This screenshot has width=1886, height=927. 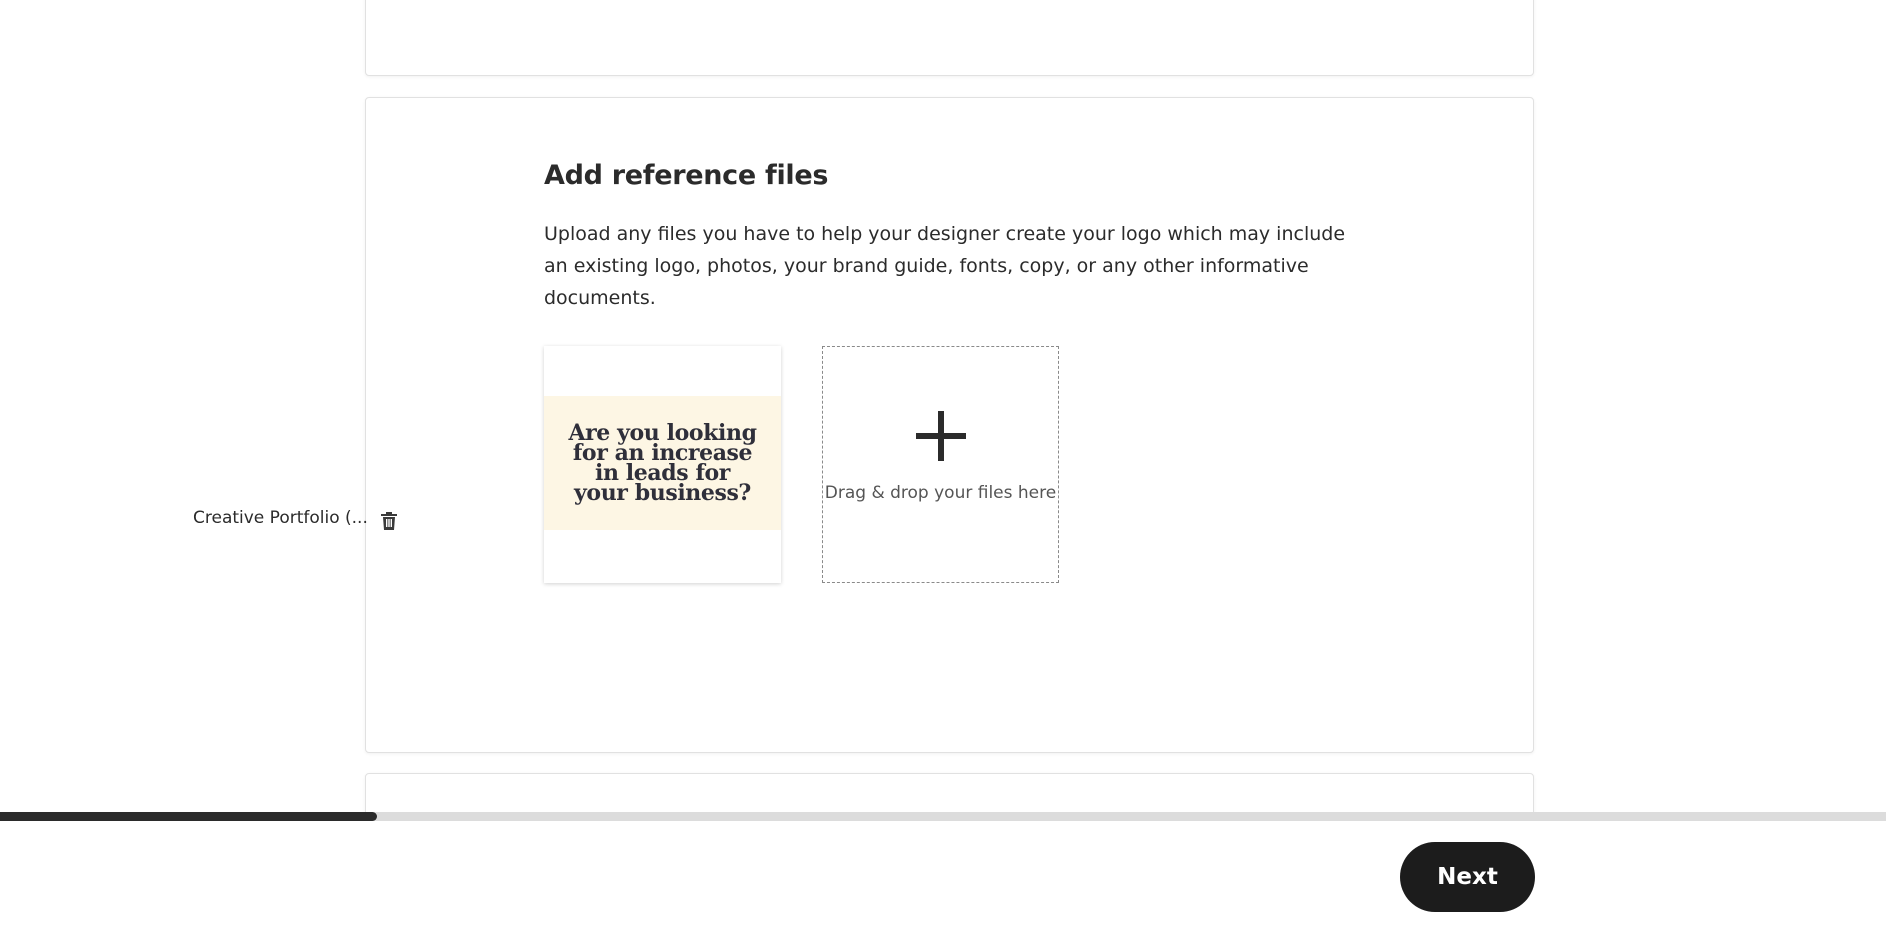 What do you see at coordinates (943, 869) in the screenshot?
I see `footer-bar: Next` at bounding box center [943, 869].